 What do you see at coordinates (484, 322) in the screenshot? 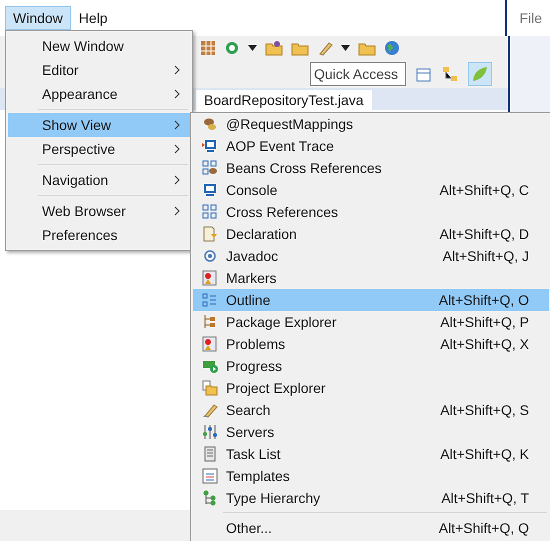
I see `shortcut-text: Alt+Shift+Q, P` at bounding box center [484, 322].